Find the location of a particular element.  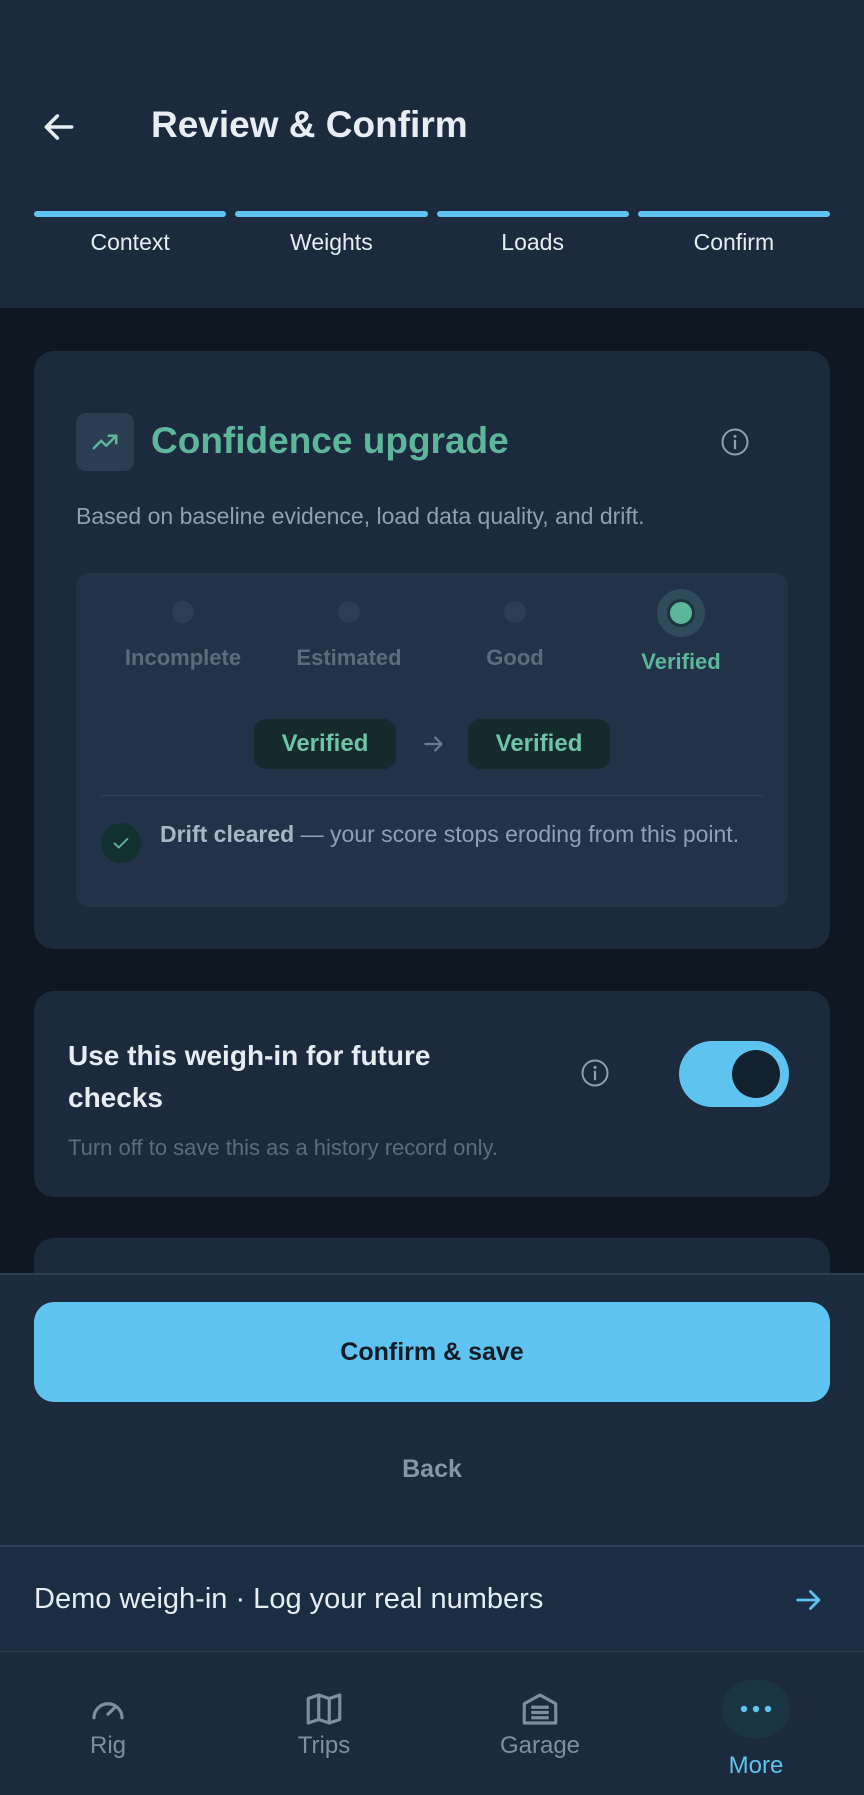

toggle-knob is located at coordinates (756, 1074).